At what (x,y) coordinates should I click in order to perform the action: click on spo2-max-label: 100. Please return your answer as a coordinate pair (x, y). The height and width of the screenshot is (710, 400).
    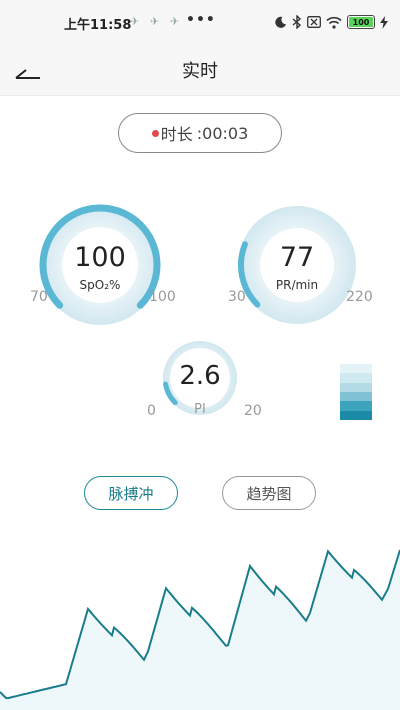
    Looking at the image, I should click on (162, 297).